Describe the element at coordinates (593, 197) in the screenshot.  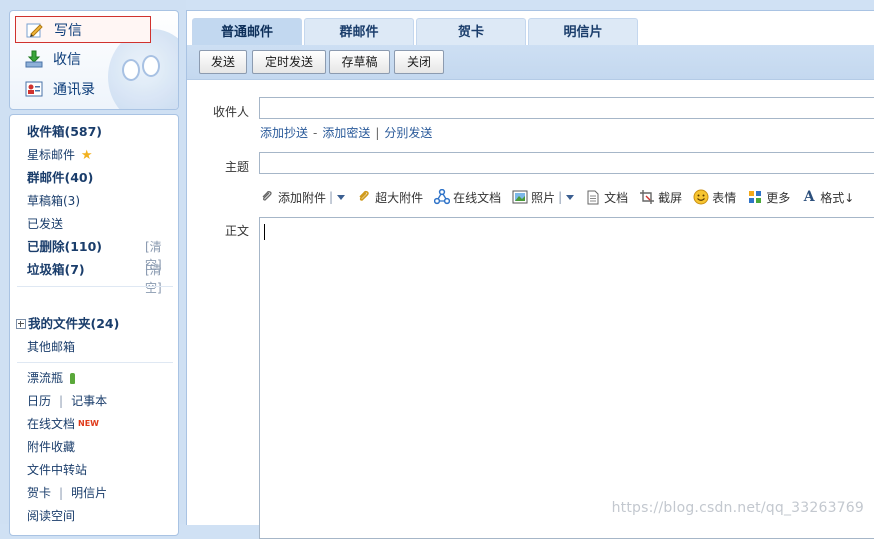
I see `document-icon` at that location.